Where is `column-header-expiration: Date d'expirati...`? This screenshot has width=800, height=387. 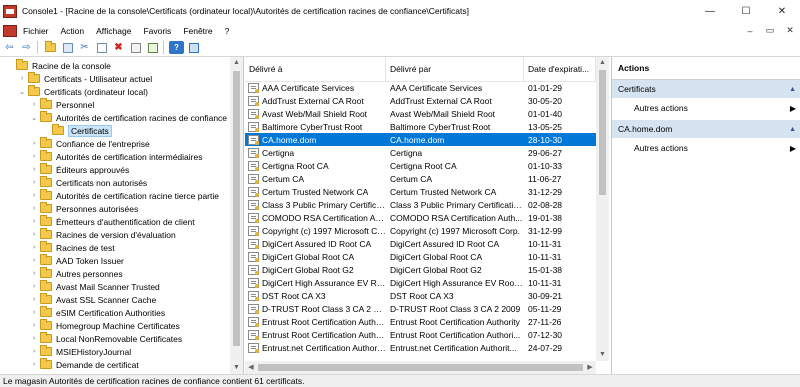
column-header-expiration: Date d'expirati... is located at coordinates (560, 69).